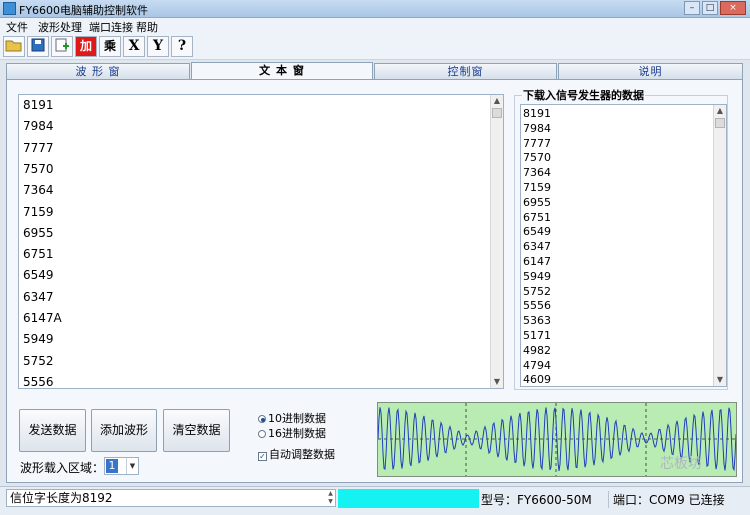  Describe the element at coordinates (465, 71) in the screenshot. I see `tab-control: 控制窗` at that location.